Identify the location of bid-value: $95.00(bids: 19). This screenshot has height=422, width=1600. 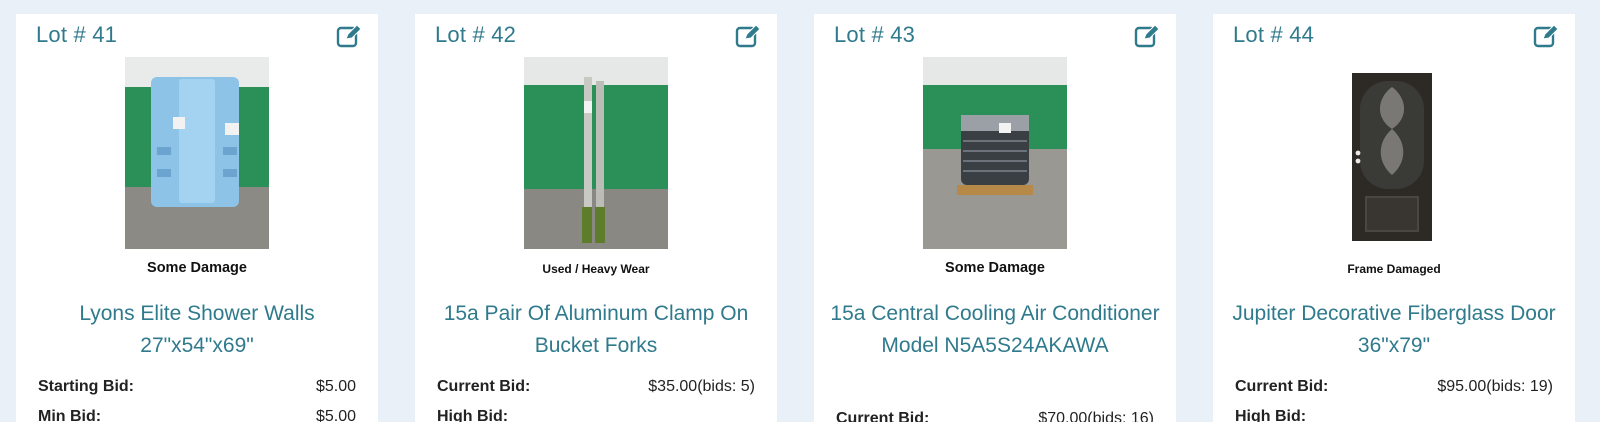
(1495, 386).